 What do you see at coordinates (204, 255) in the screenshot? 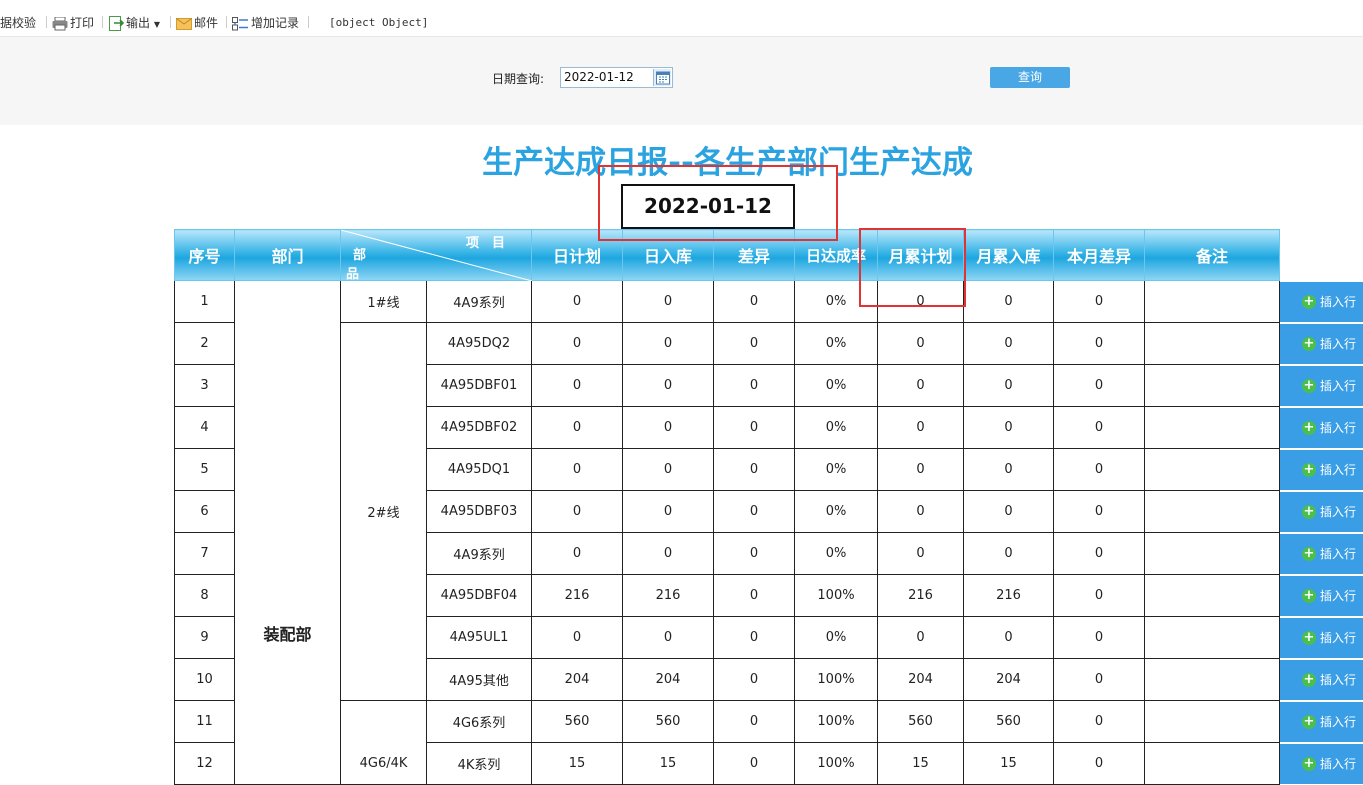
I see `col-seq: 序号` at bounding box center [204, 255].